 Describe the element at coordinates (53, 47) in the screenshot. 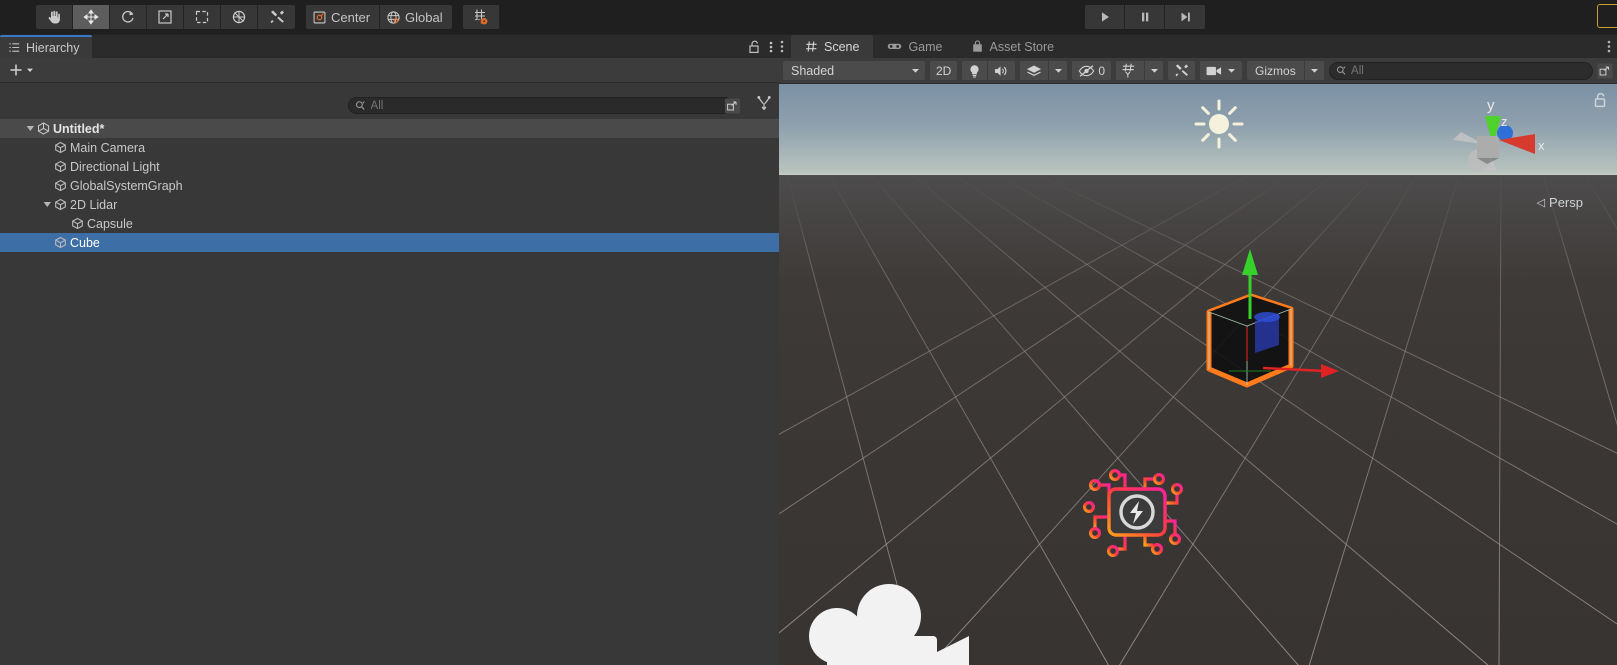

I see `tab-hierarchy-label: Hierarchy` at that location.